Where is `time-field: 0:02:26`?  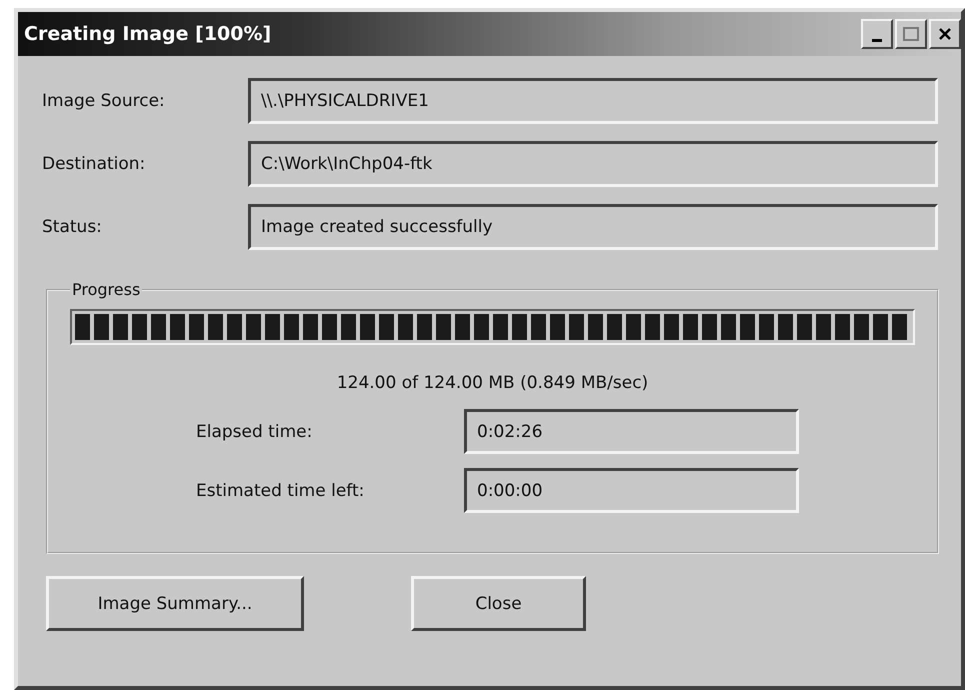 time-field: 0:02:26 is located at coordinates (631, 431).